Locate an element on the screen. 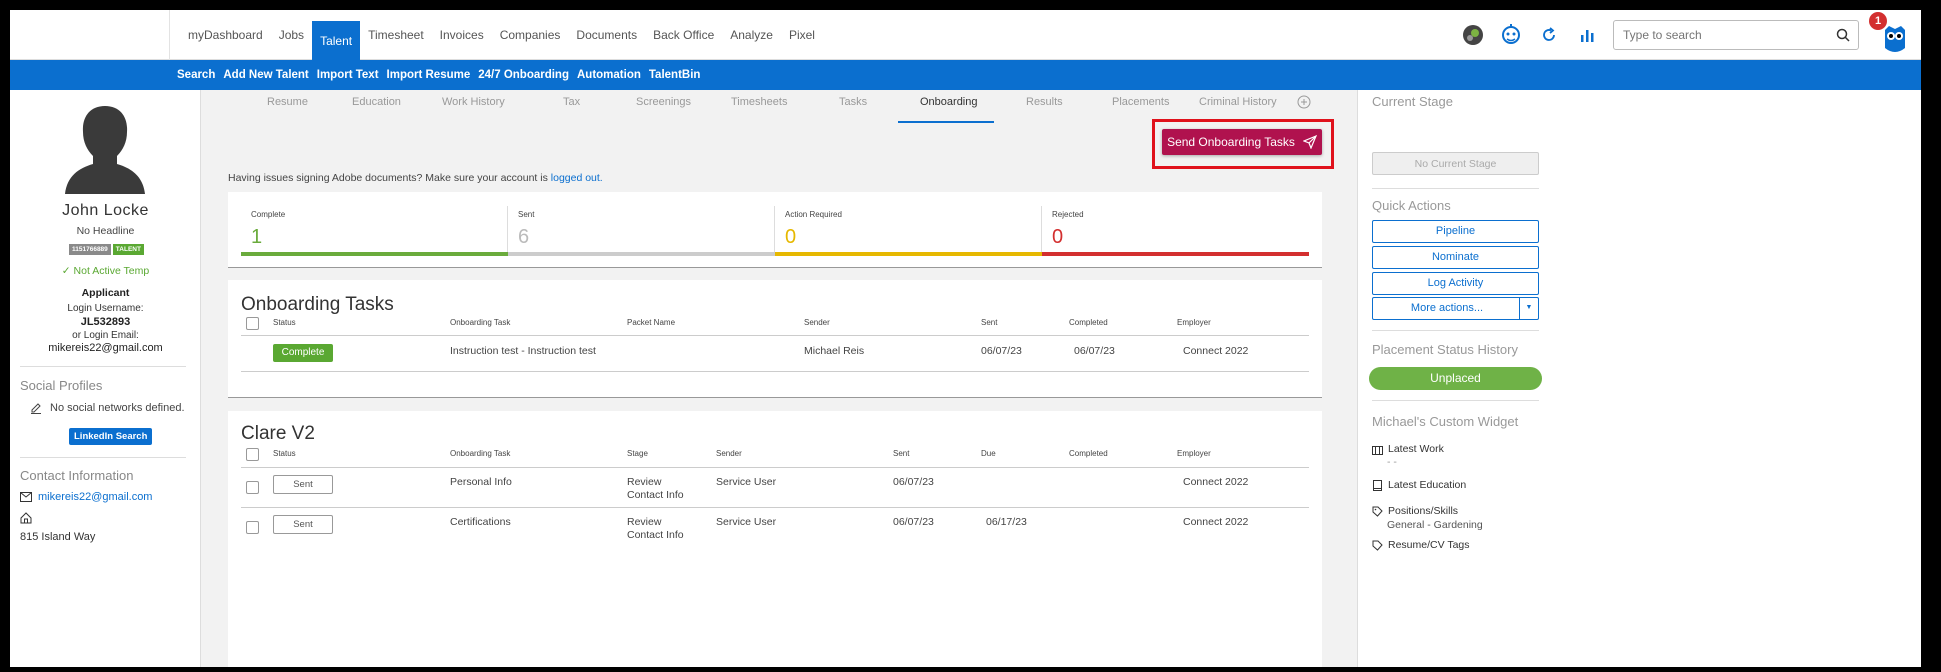 The height and width of the screenshot is (672, 1941). pencil-icon is located at coordinates (36, 408).